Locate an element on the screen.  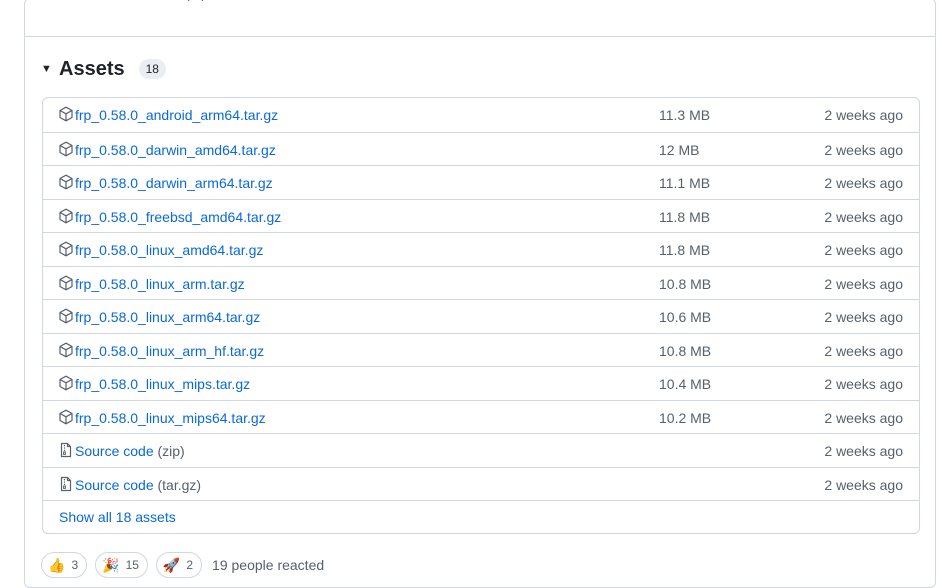
source-code-targz-link: Source code (tar.gz) is located at coordinates (138, 485).